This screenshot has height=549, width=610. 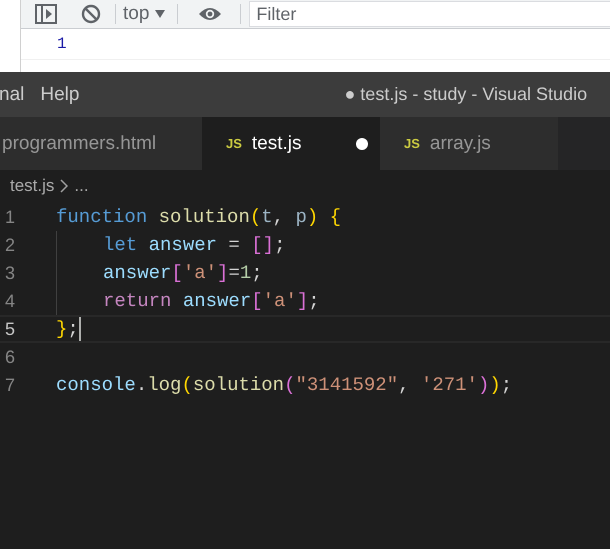 I want to click on editor-tab: JS array.js, so click(x=469, y=143).